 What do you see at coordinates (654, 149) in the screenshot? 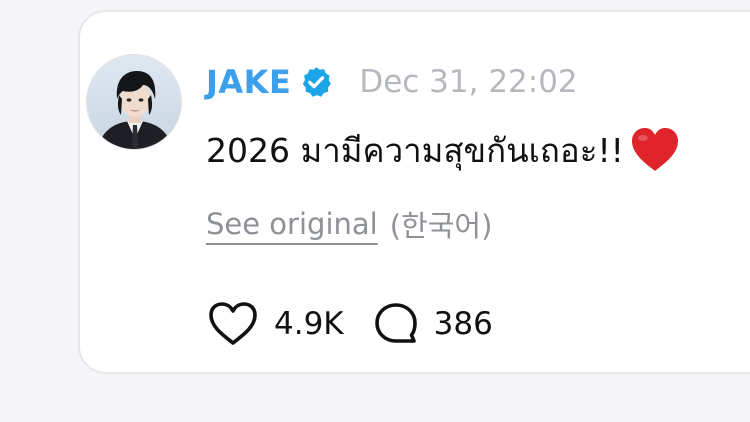
I see `red-heart-emoji` at bounding box center [654, 149].